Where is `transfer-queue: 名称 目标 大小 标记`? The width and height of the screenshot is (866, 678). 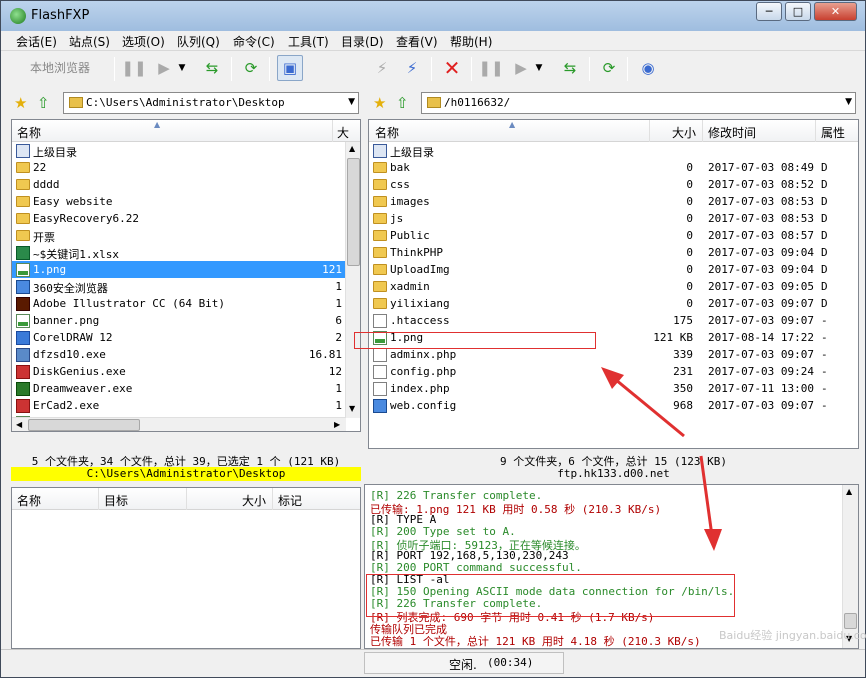
transfer-queue: 名称 目标 大小 标记 is located at coordinates (186, 568).